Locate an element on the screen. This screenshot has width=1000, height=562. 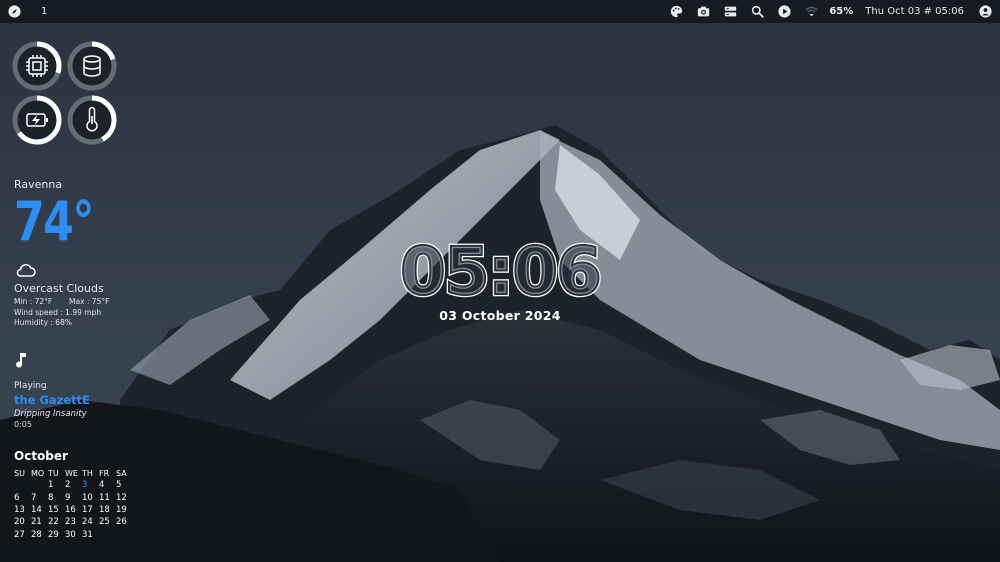
calendar-weekday: TU is located at coordinates (53, 473).